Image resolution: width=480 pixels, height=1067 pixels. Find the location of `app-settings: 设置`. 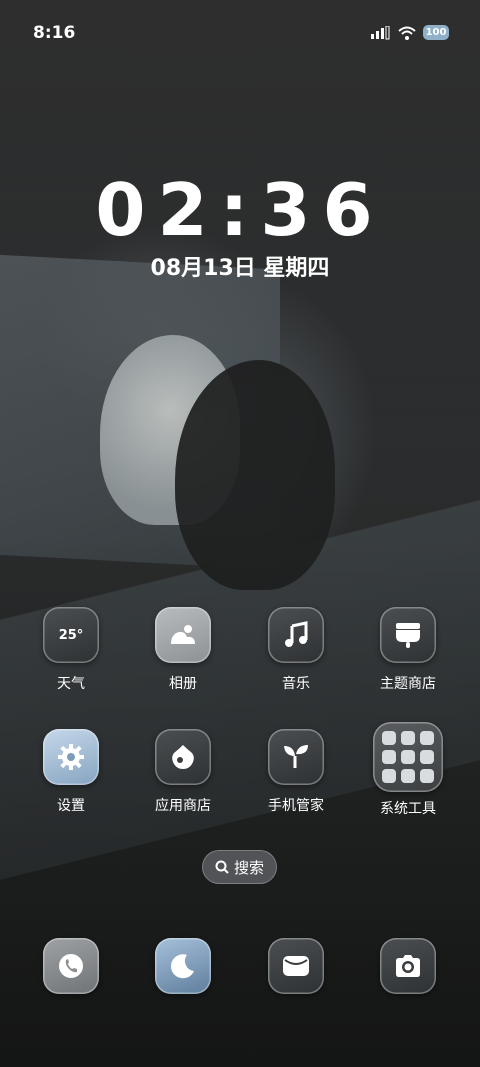

app-settings: 设置 is located at coordinates (71, 772).